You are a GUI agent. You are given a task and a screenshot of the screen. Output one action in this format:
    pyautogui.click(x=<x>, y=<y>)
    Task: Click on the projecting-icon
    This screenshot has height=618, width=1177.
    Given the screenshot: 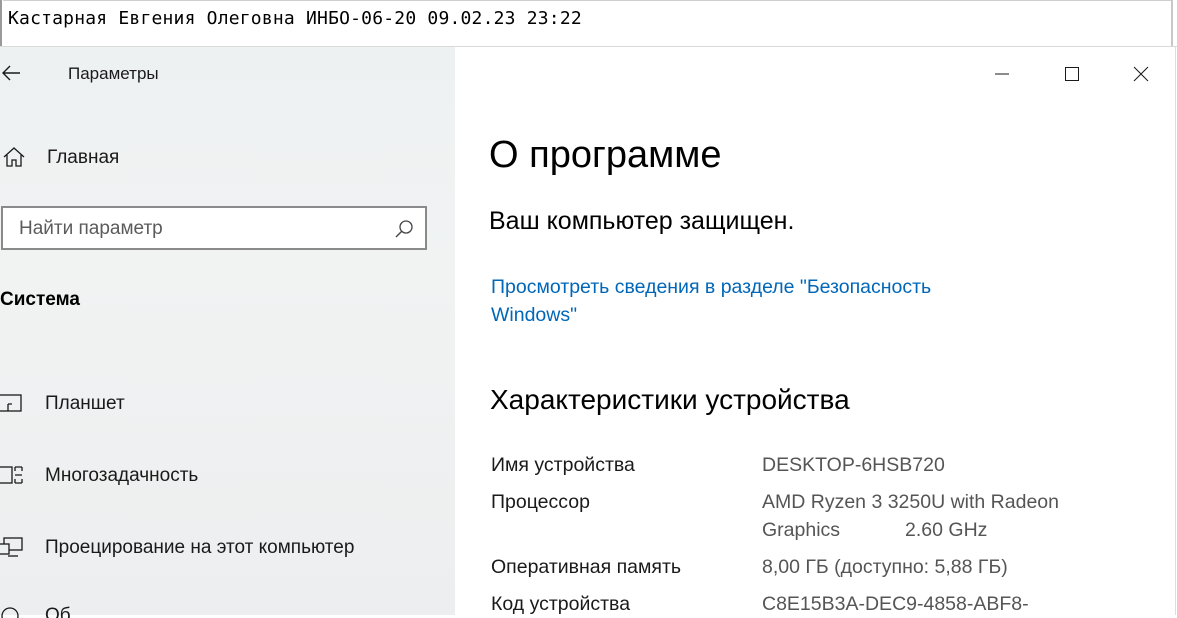 What is the action you would take?
    pyautogui.click(x=11, y=547)
    